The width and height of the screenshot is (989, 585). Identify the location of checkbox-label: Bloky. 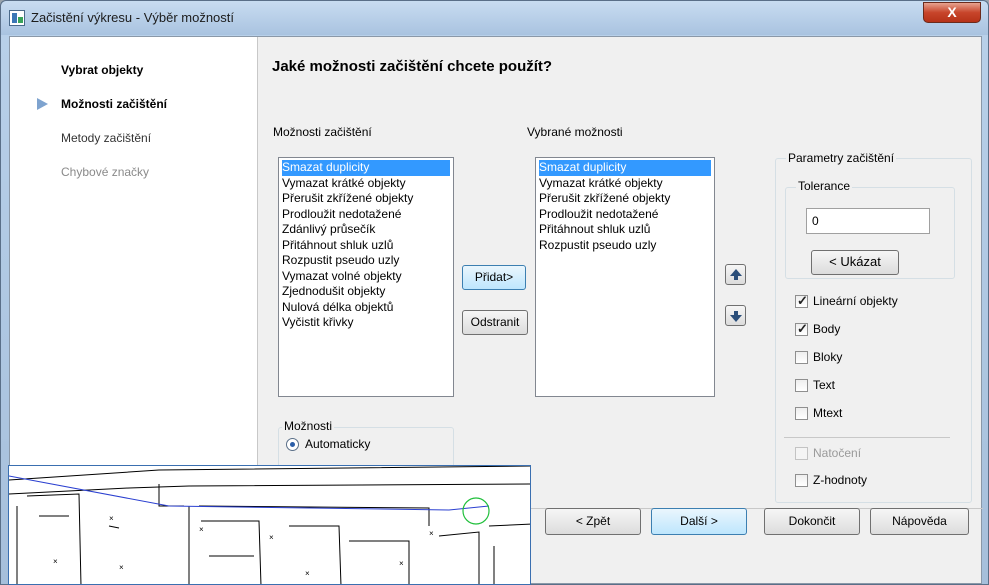
(828, 357).